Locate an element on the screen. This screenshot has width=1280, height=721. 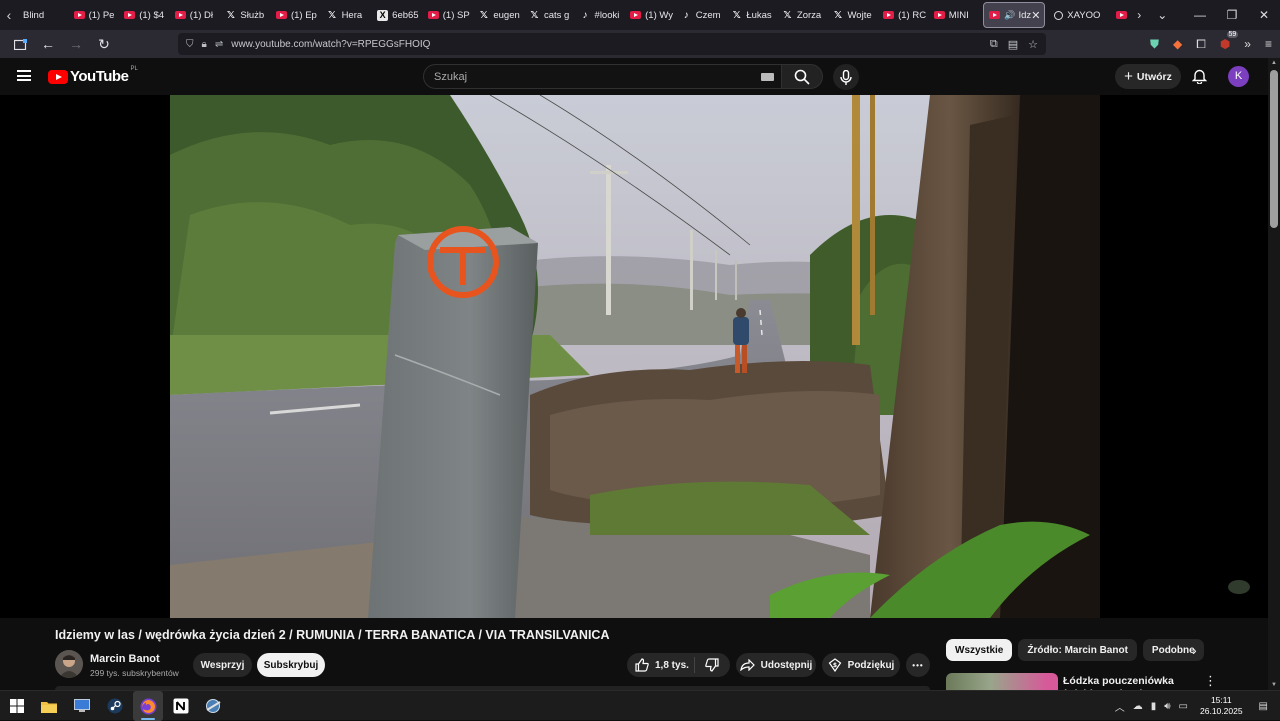
tab-11: ♪ #looki is located at coordinates (600, 15).